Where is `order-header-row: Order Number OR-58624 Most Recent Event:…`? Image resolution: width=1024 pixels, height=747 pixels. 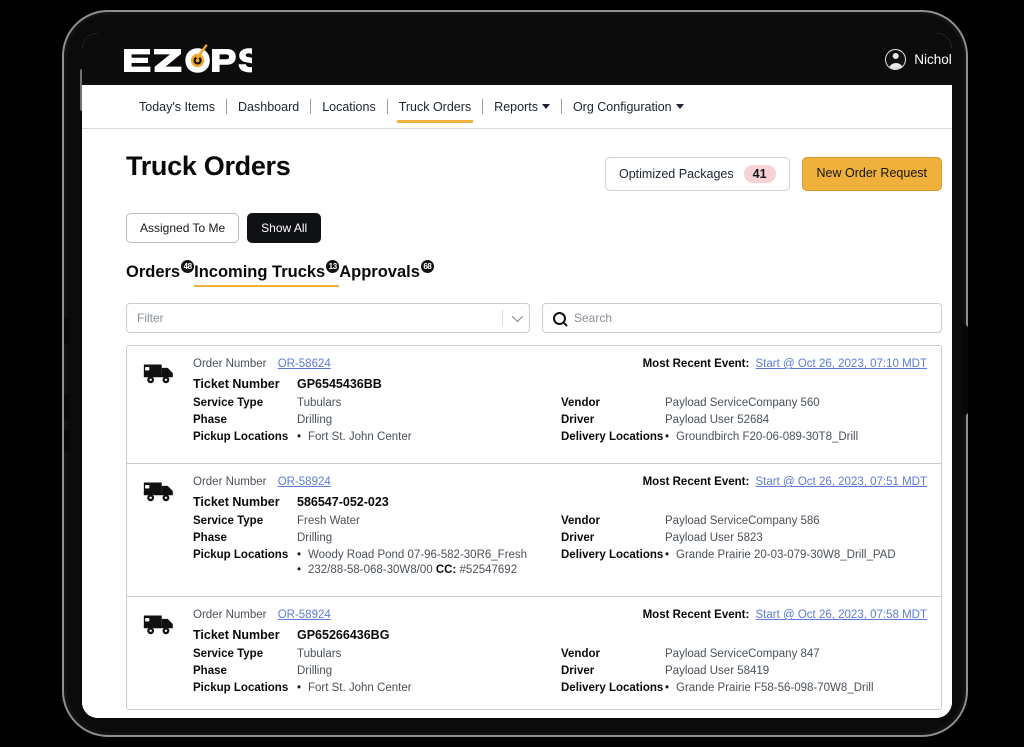 order-header-row: Order Number OR-58624 Most Recent Event:… is located at coordinates (560, 364).